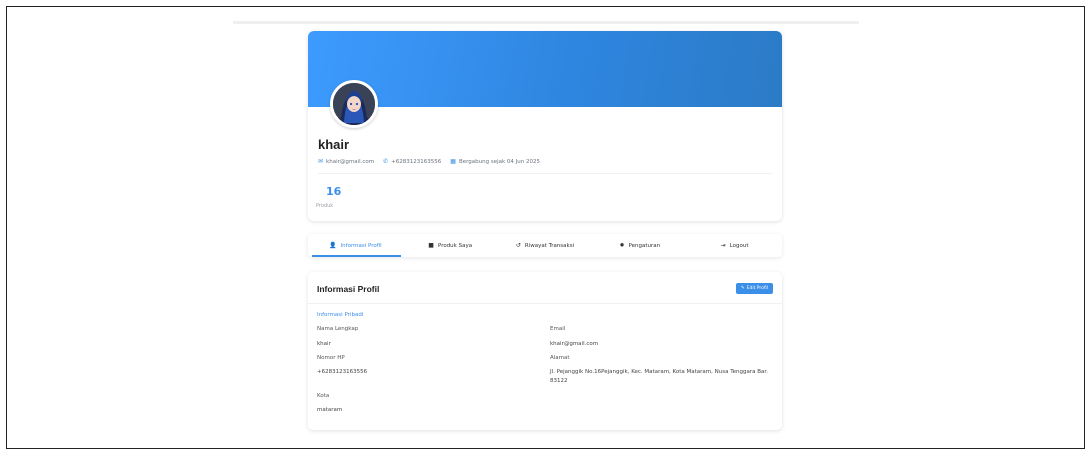 The image size is (1091, 455). Describe the element at coordinates (499, 161) in the screenshot. I see `profile-joined-text: Bergabung sejak 04 Jun 2025` at that location.